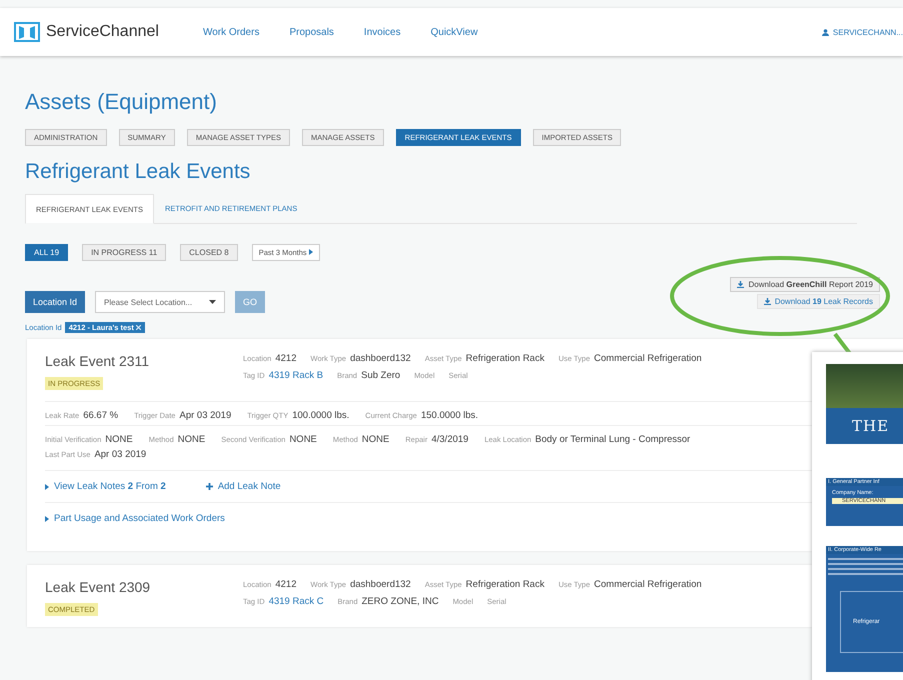 This screenshot has height=680, width=903. Describe the element at coordinates (454, 32) in the screenshot. I see `nav-link: QuickView` at that location.